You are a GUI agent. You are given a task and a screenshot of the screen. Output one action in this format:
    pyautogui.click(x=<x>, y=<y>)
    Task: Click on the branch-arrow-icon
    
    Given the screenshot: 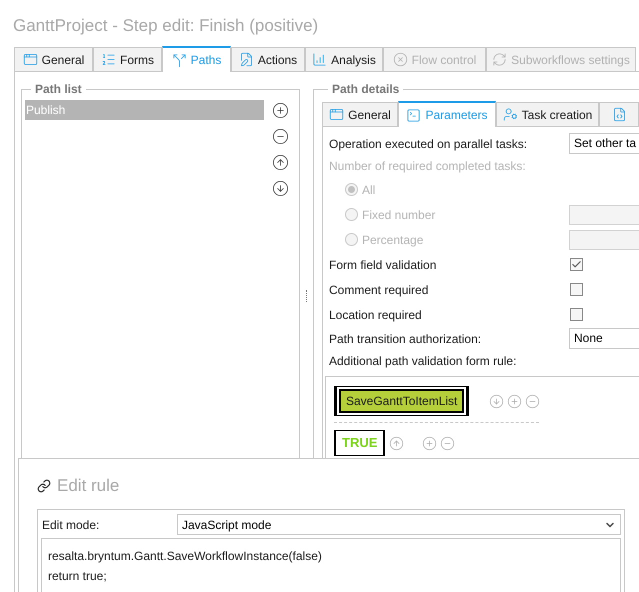 What is the action you would take?
    pyautogui.click(x=179, y=60)
    